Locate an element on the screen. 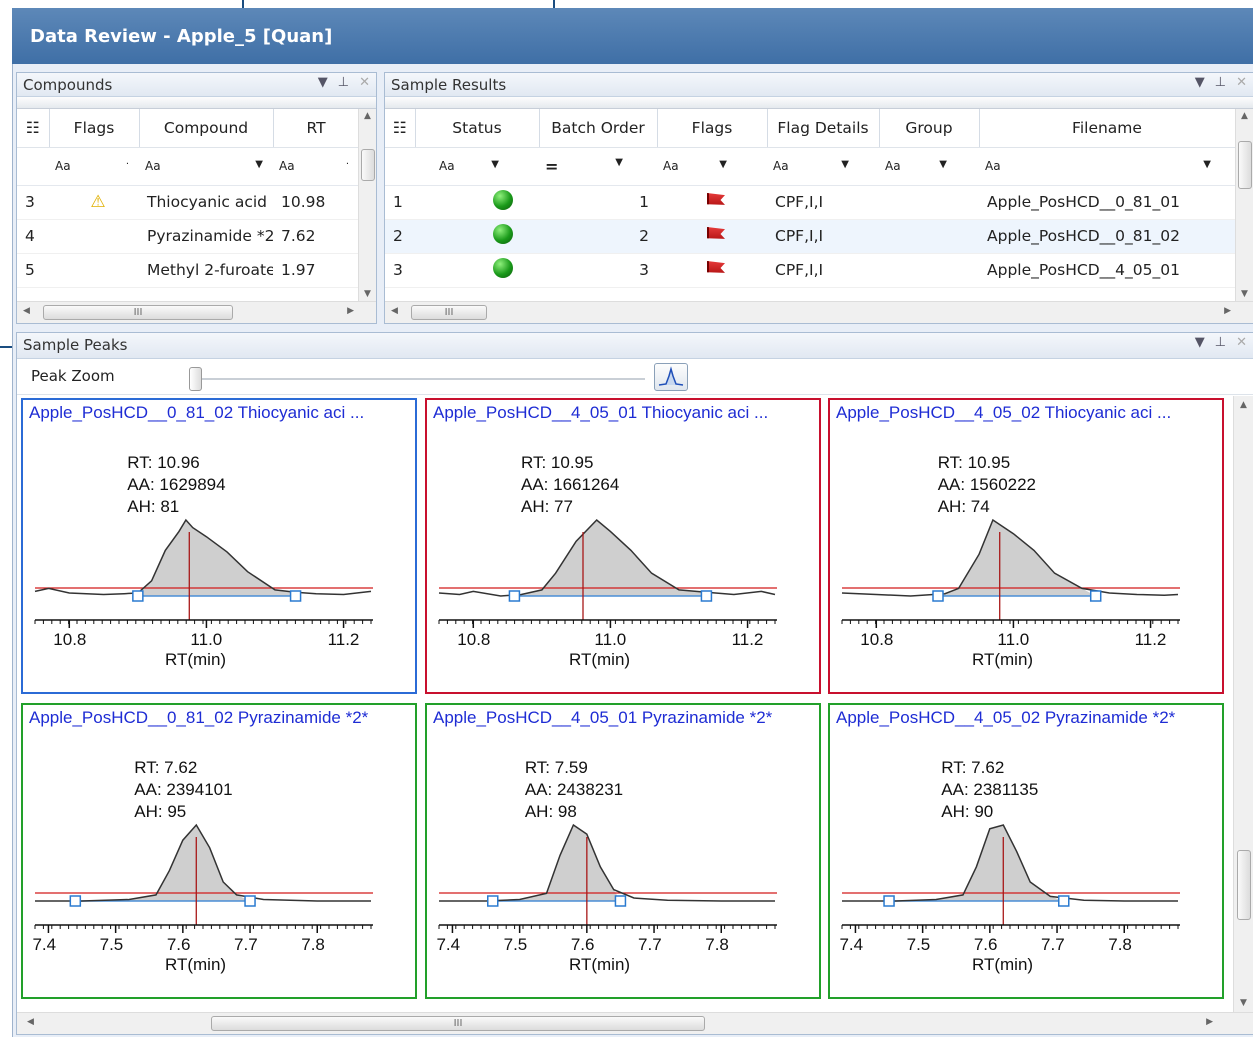  table-row: 1 1 CPF,I,I Apple_PosHCD__0_81_01 is located at coordinates (810, 202).